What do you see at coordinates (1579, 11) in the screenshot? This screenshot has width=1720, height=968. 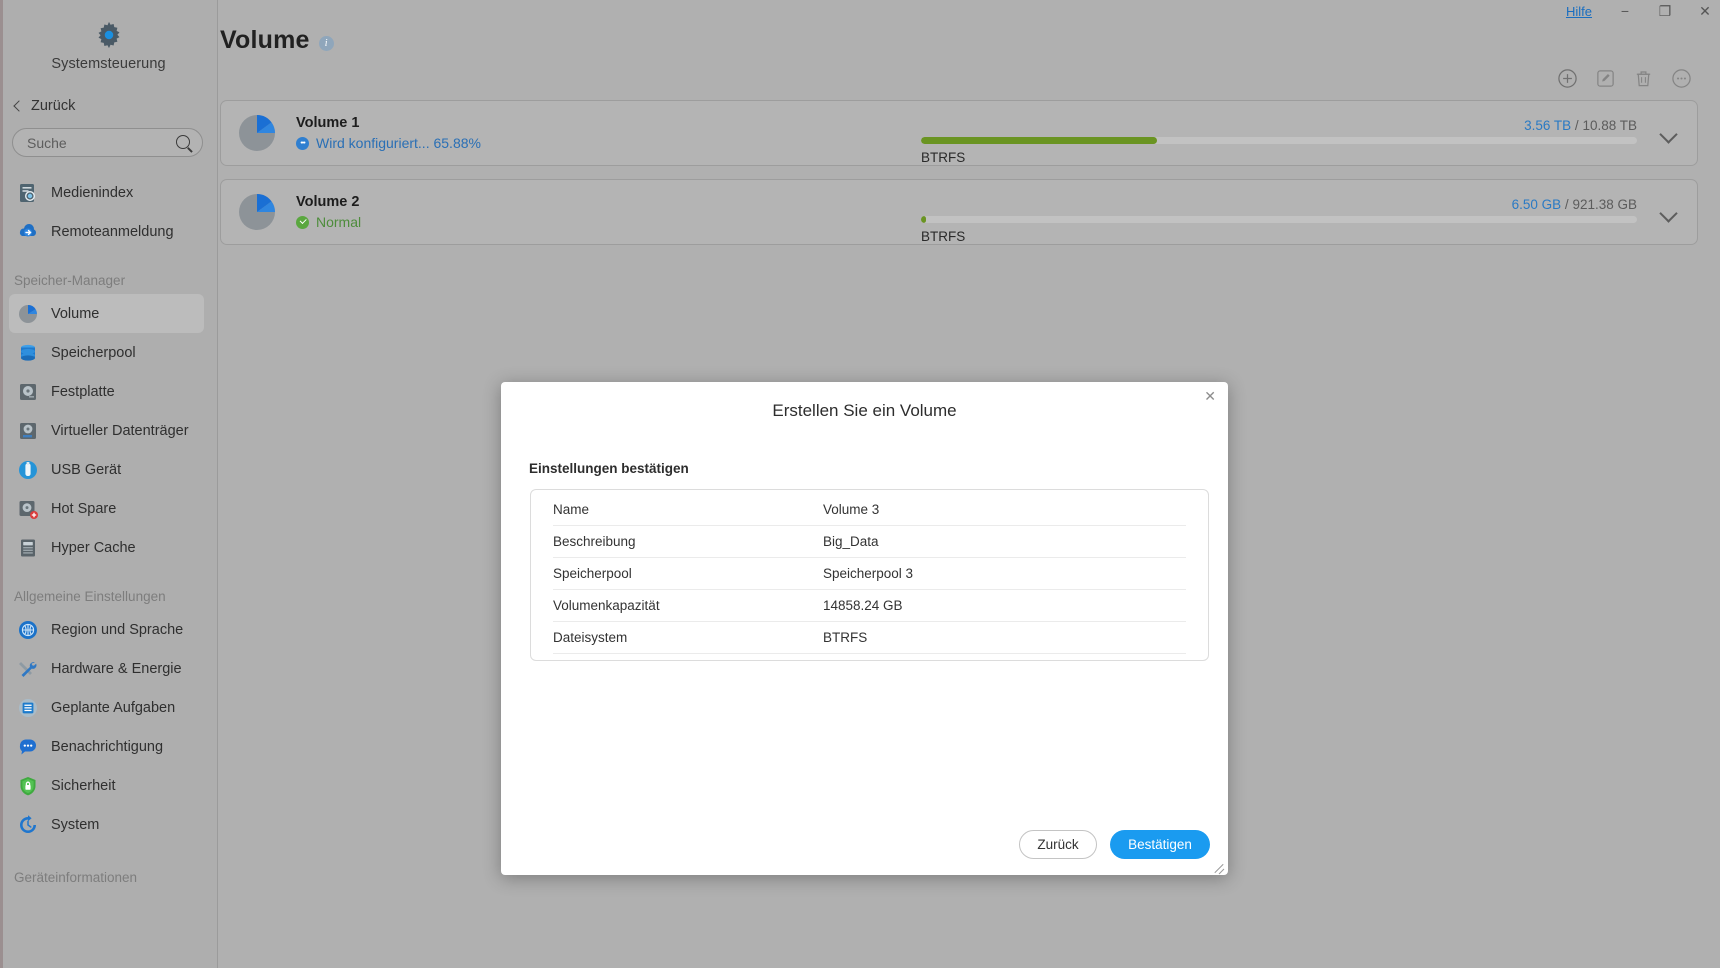 I see `help-link: Hilfe` at bounding box center [1579, 11].